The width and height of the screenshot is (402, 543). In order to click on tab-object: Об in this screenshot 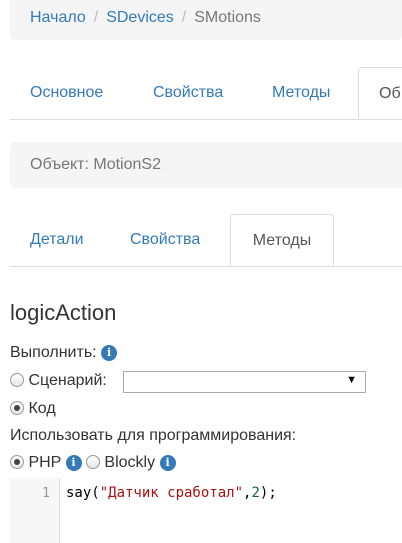, I will do `click(380, 93)`.